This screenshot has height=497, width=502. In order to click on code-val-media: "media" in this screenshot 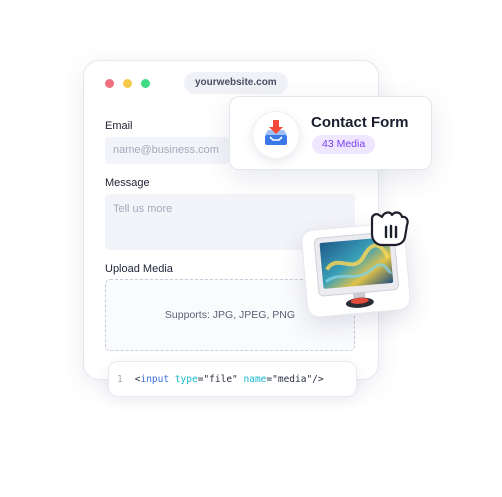, I will do `click(292, 379)`.